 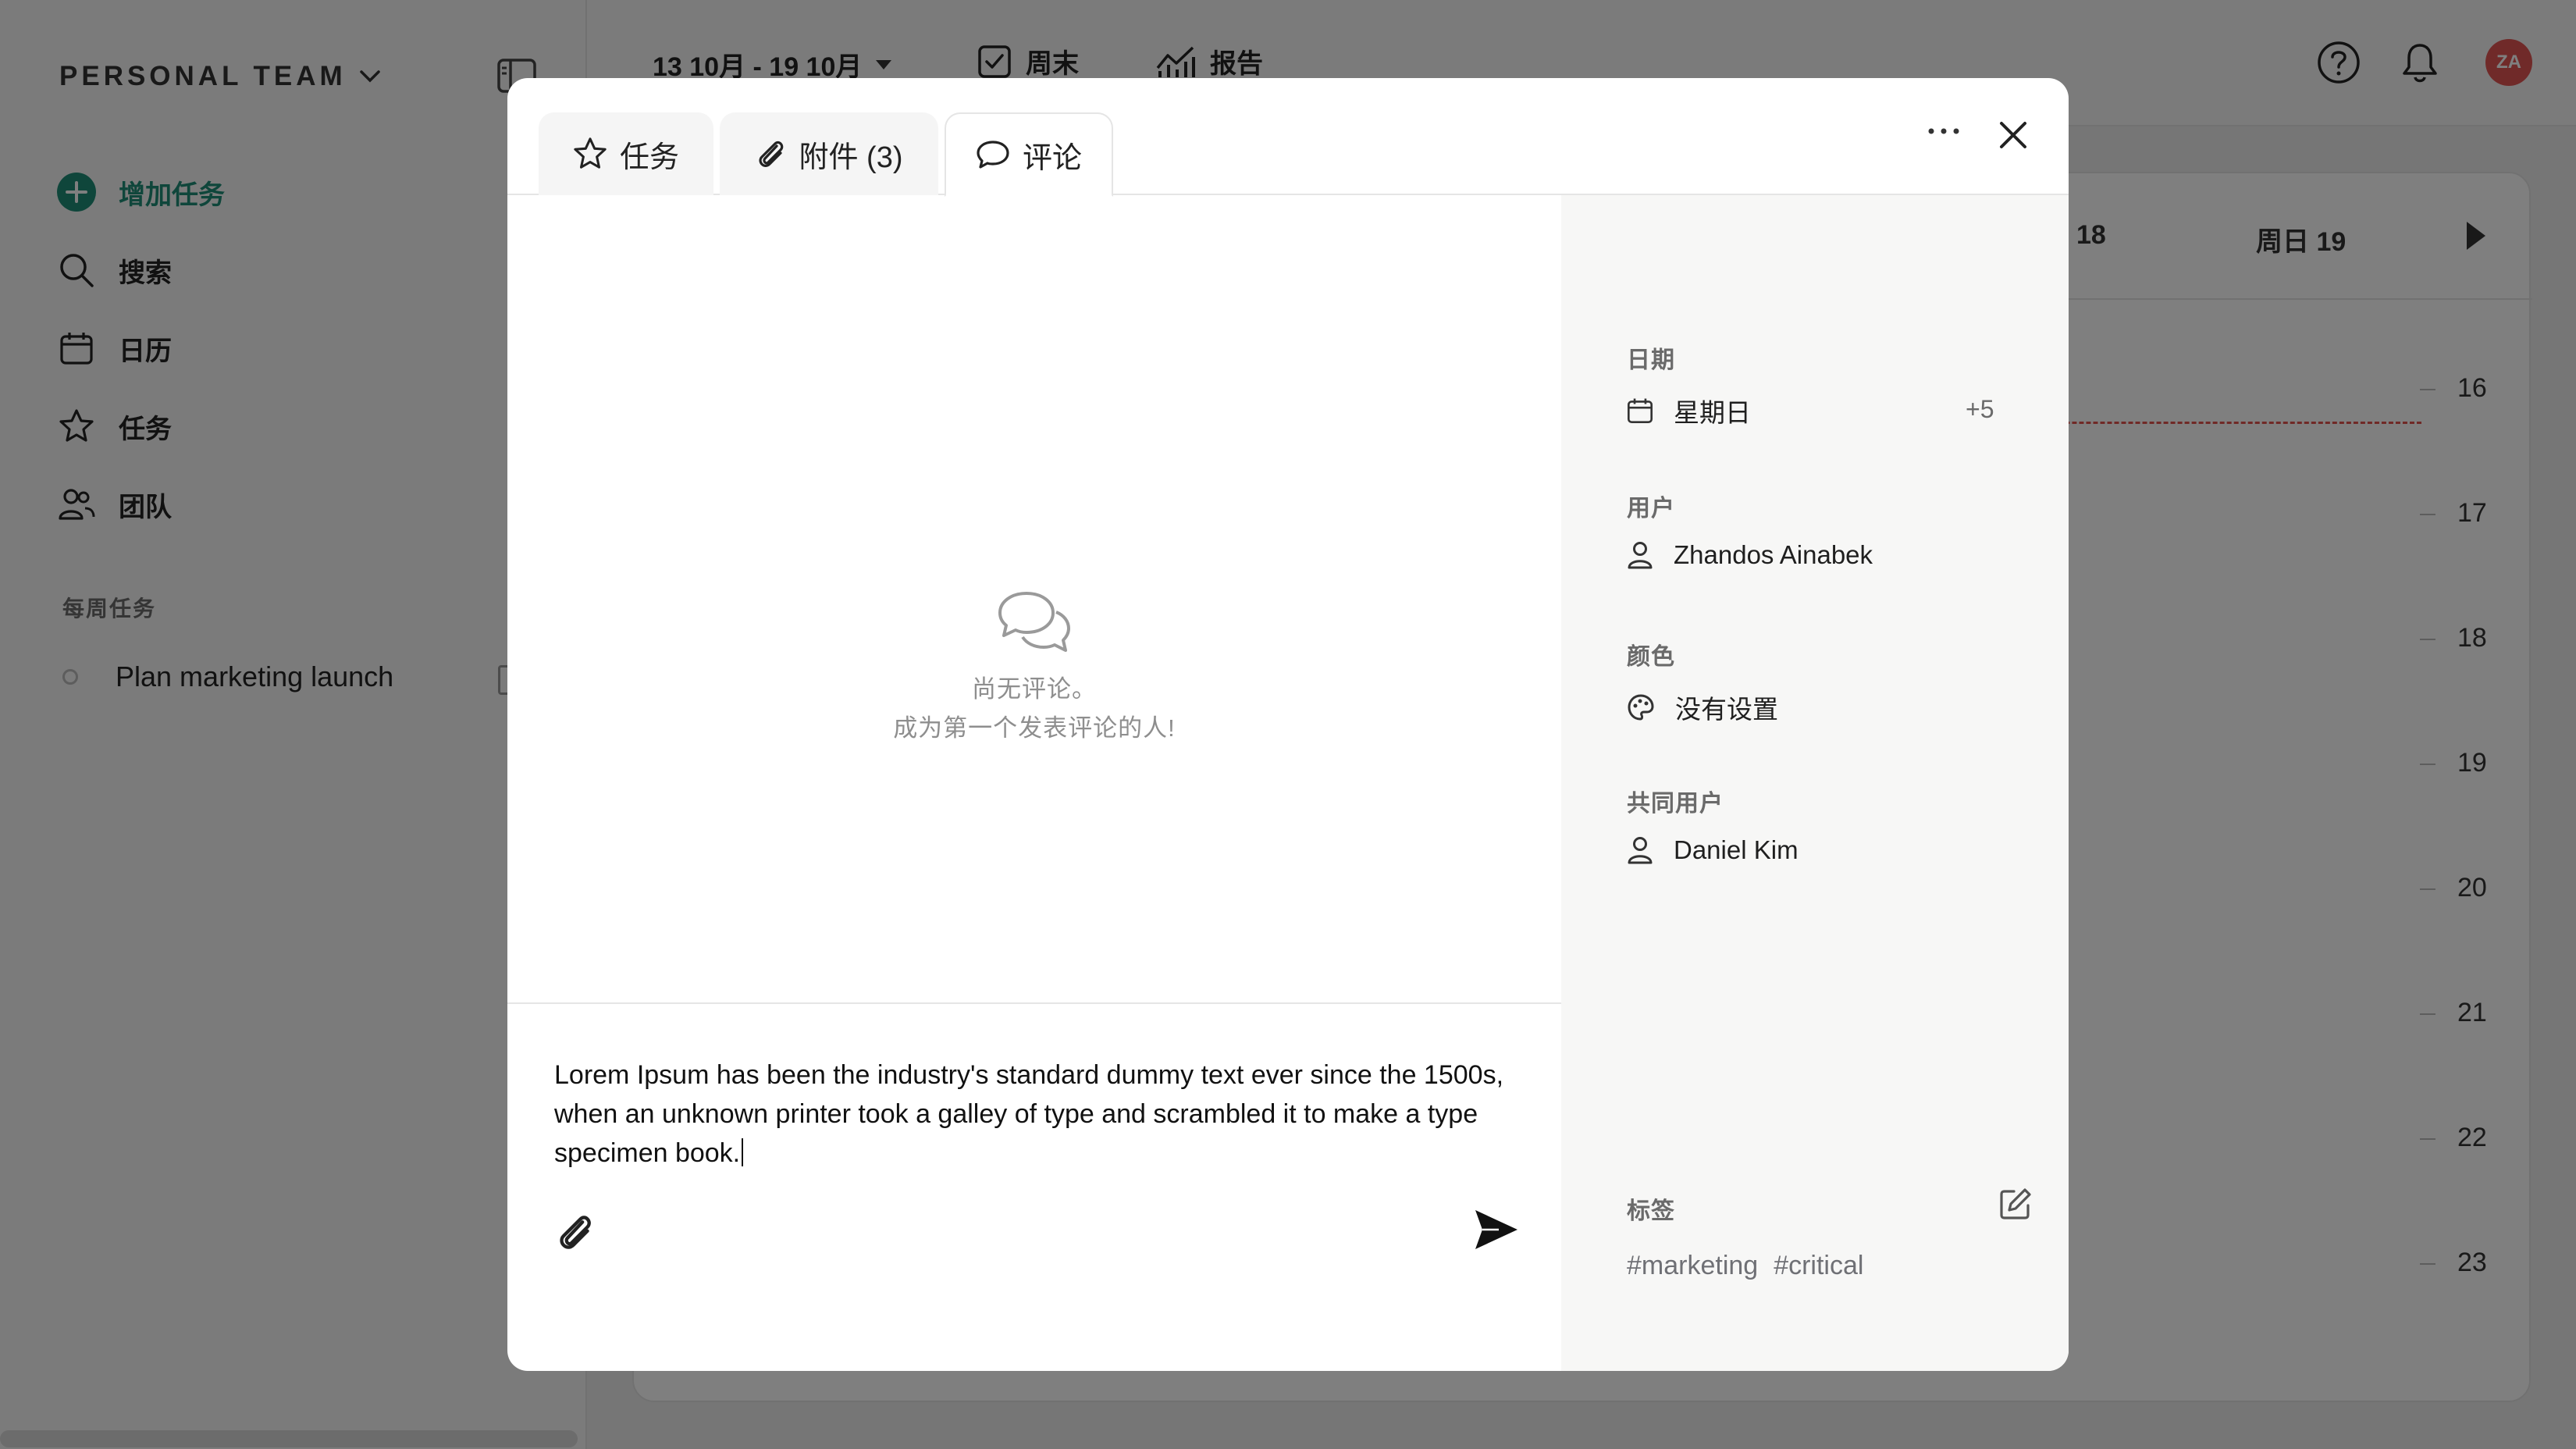 I want to click on send-icon, so click(x=1496, y=1229).